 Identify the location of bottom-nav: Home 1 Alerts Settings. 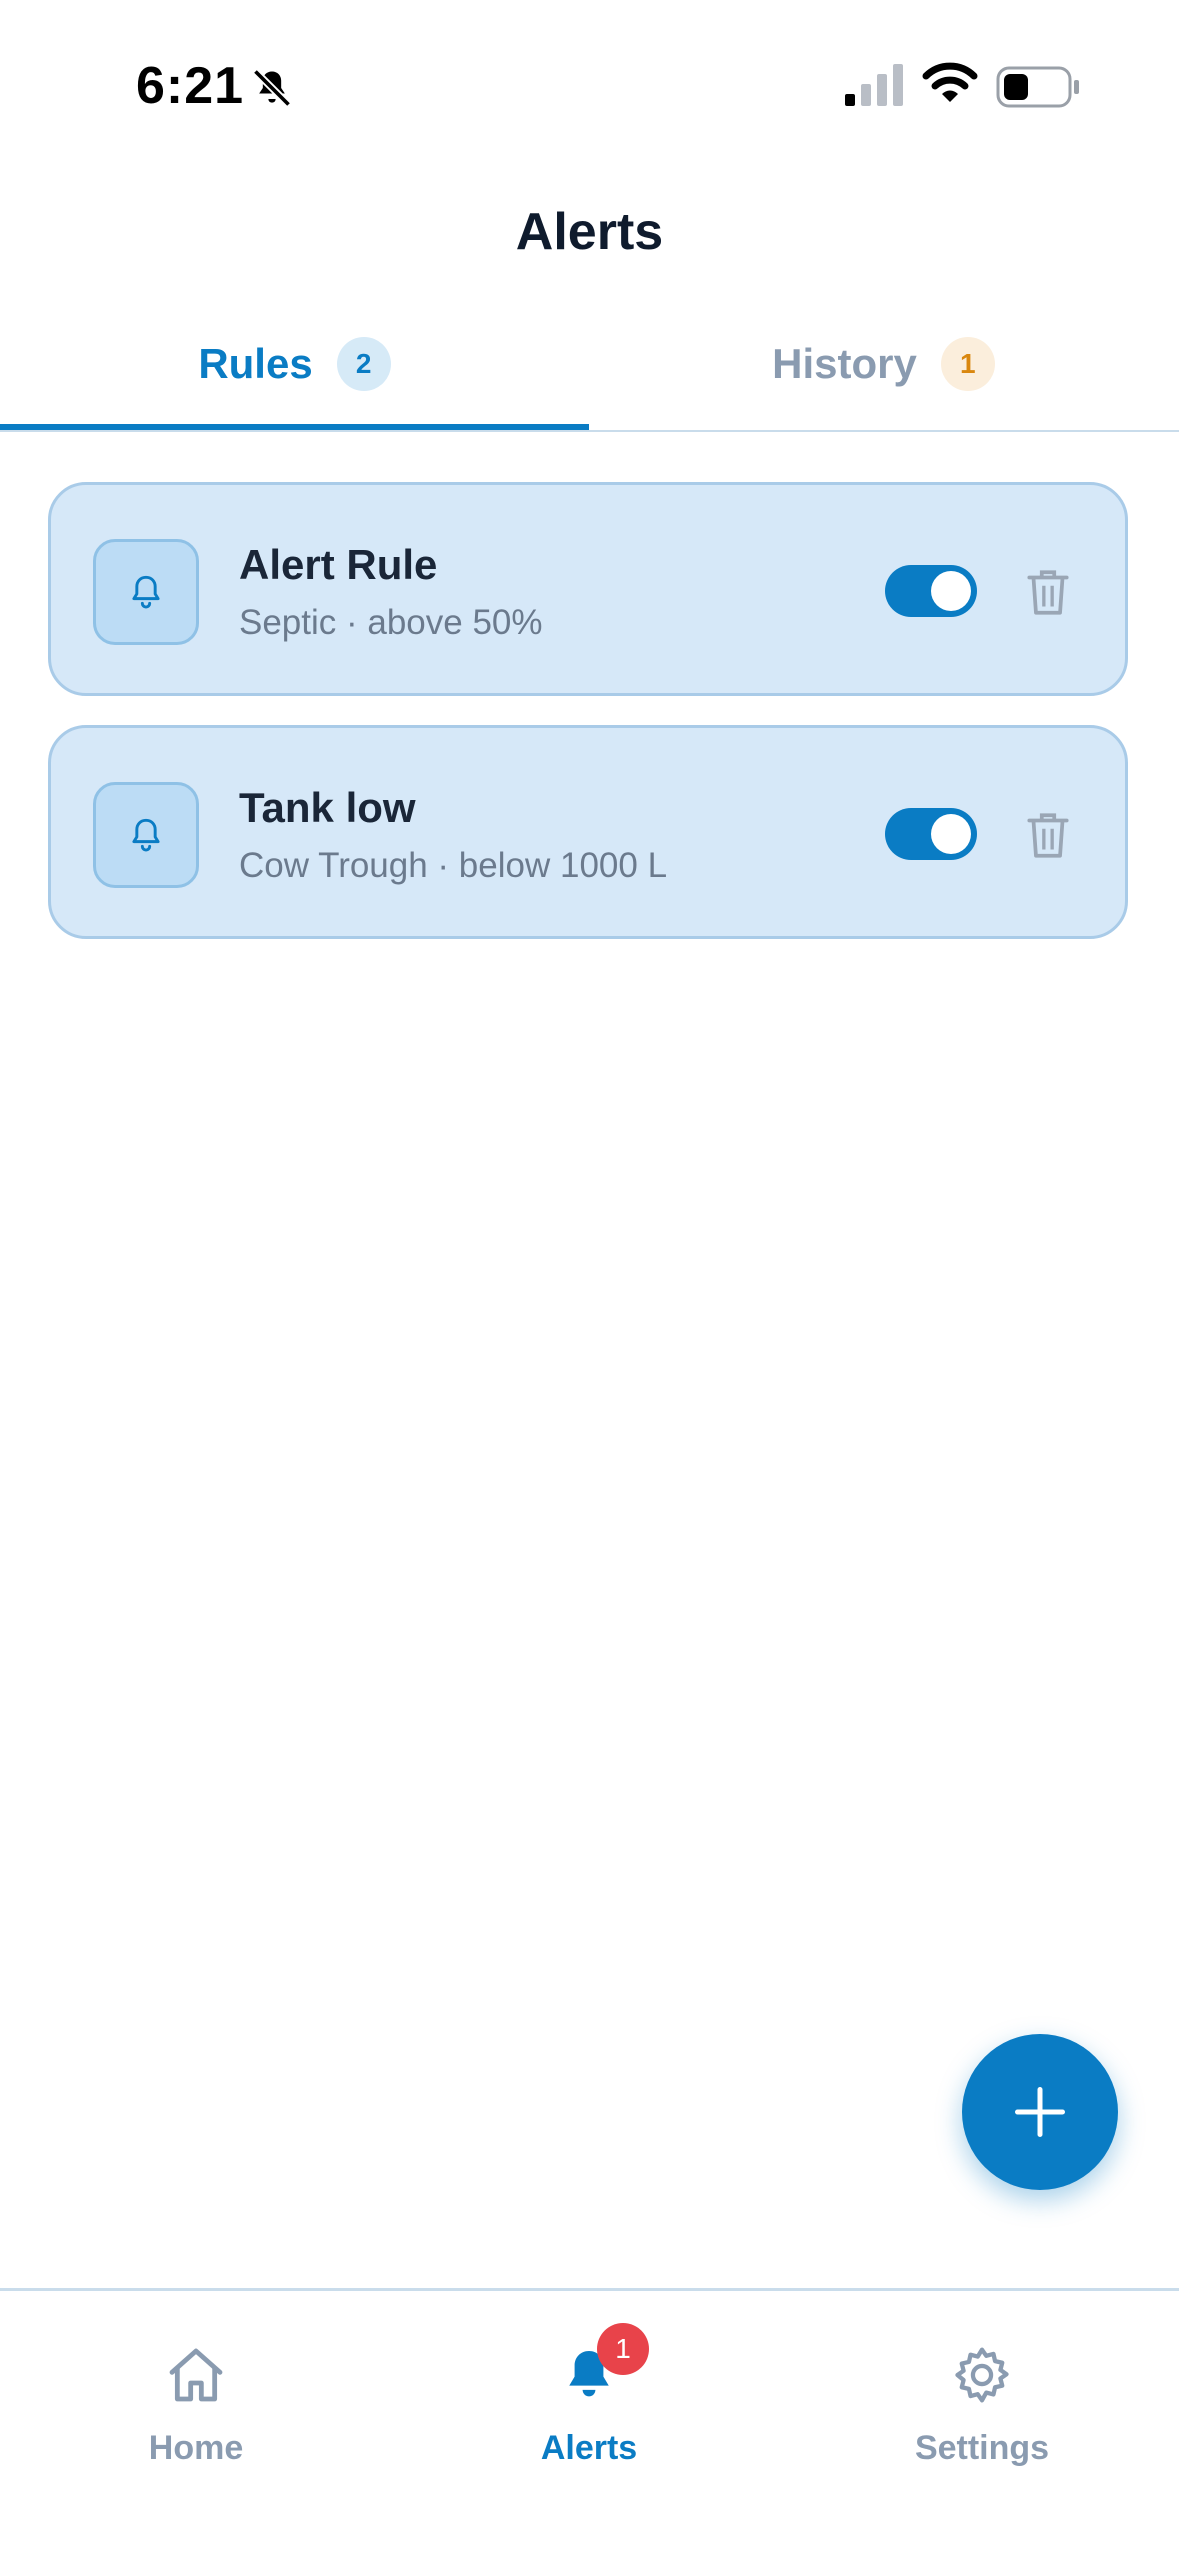
(589, 2423).